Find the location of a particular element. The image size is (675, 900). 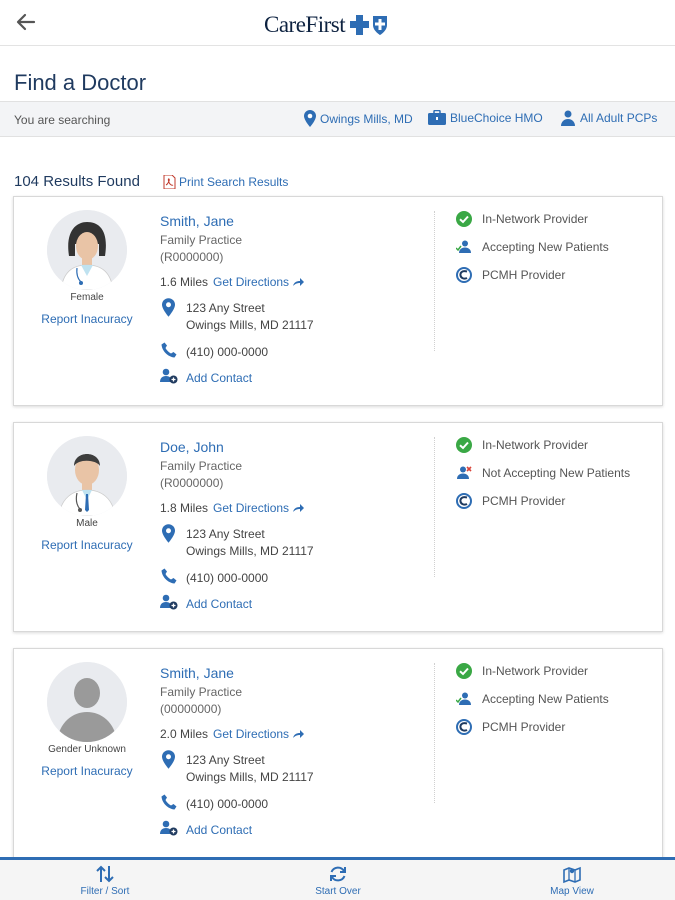

print-results-link: Print Search Results is located at coordinates (225, 182).